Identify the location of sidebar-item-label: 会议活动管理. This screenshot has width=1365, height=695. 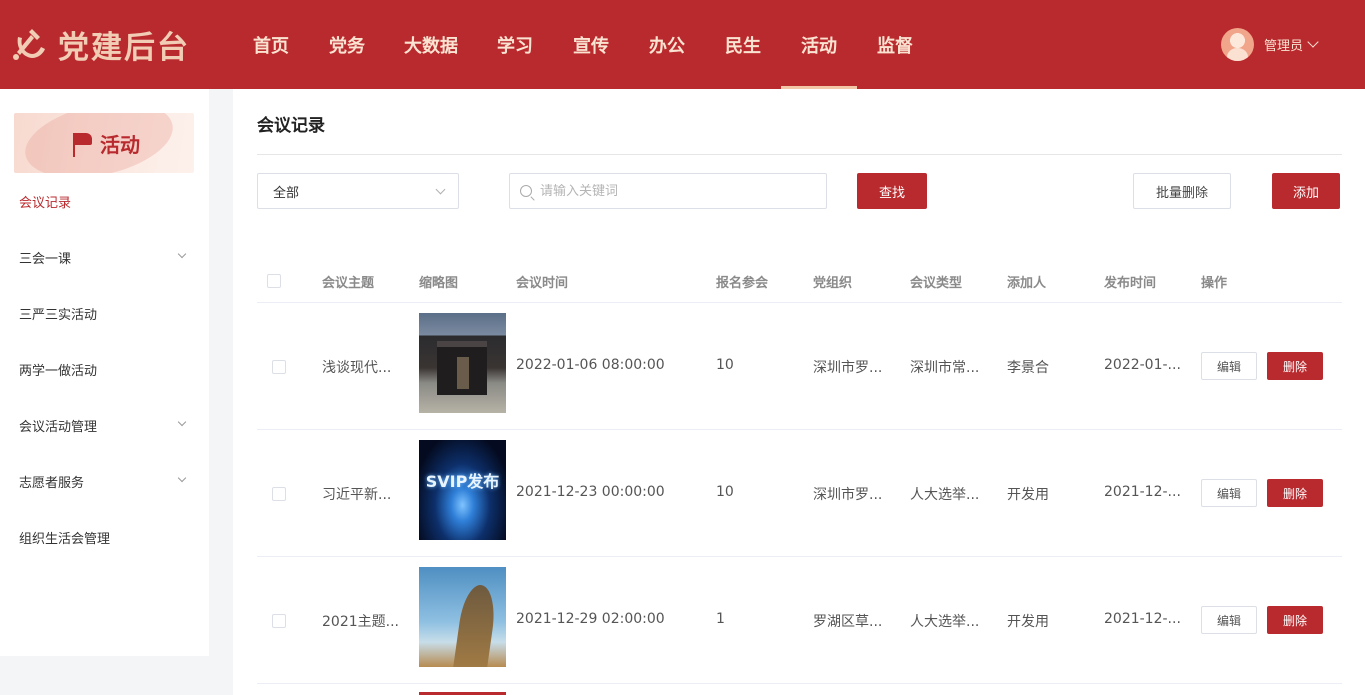
(58, 427).